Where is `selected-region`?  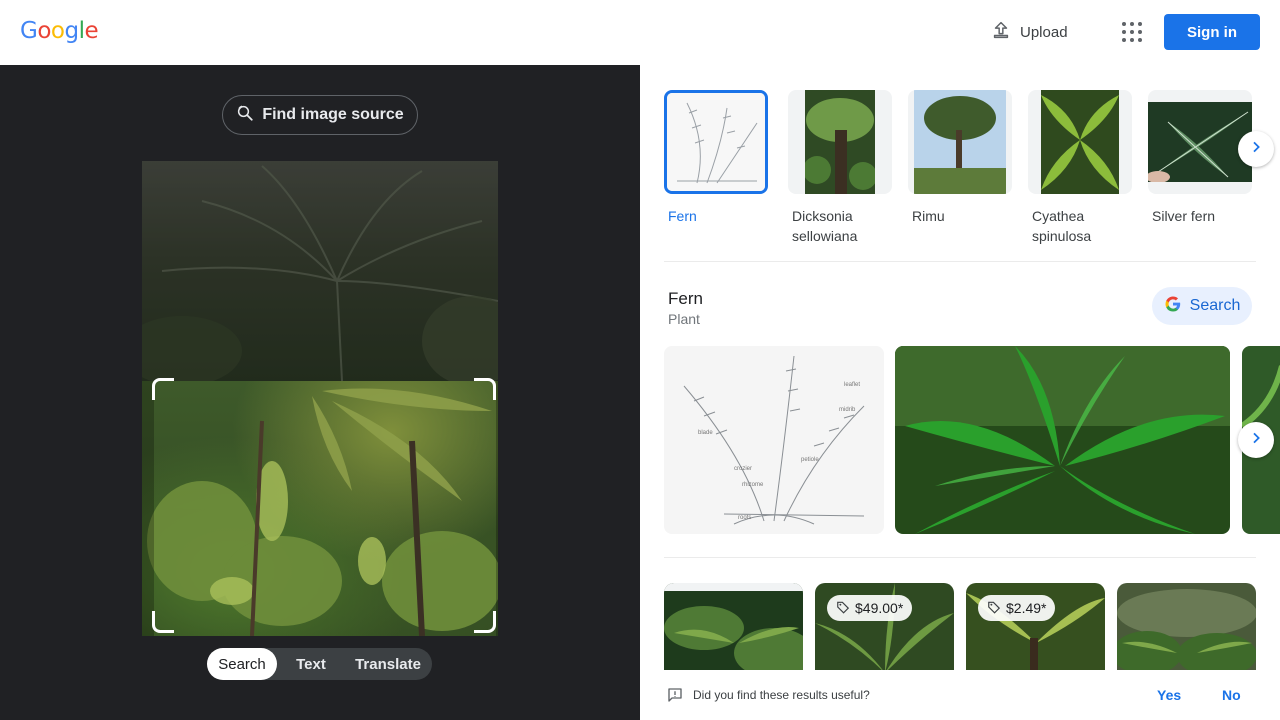 selected-region is located at coordinates (320, 508).